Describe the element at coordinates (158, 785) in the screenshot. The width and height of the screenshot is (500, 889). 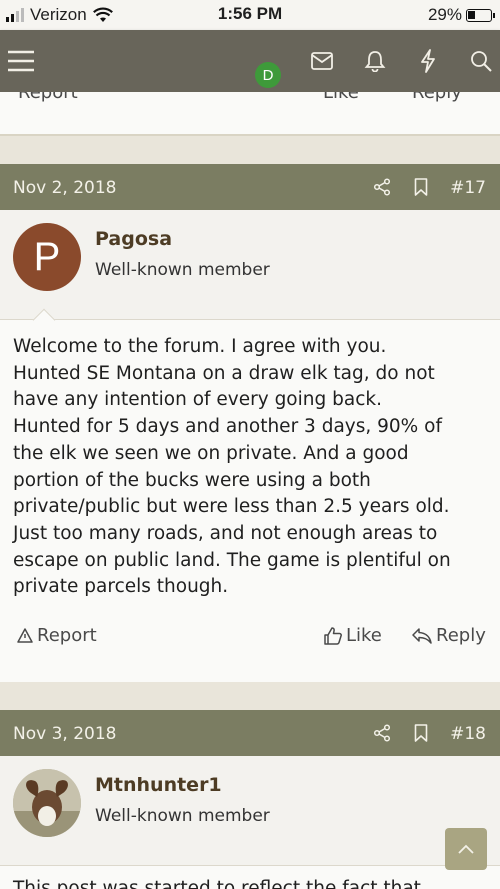
I see `username: Mtnhunter1` at that location.